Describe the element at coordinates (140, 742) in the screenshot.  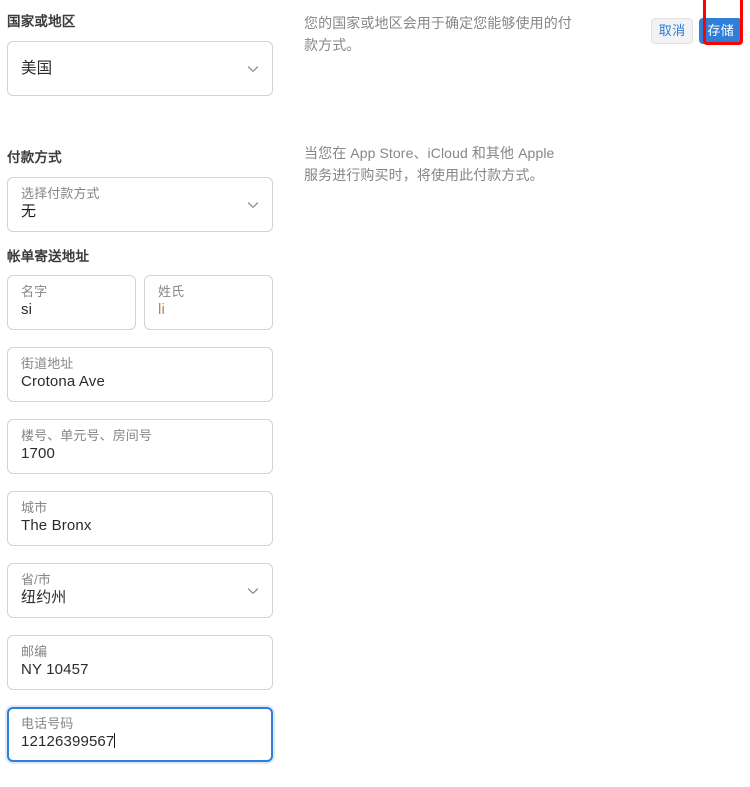
I see `phone-number-value-wrap: 12126399567` at that location.